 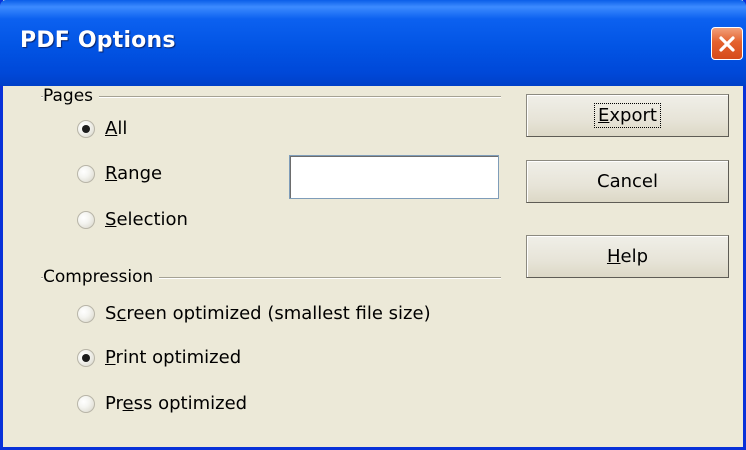 I want to click on radio-print-optimized: Print optimized, so click(x=159, y=357).